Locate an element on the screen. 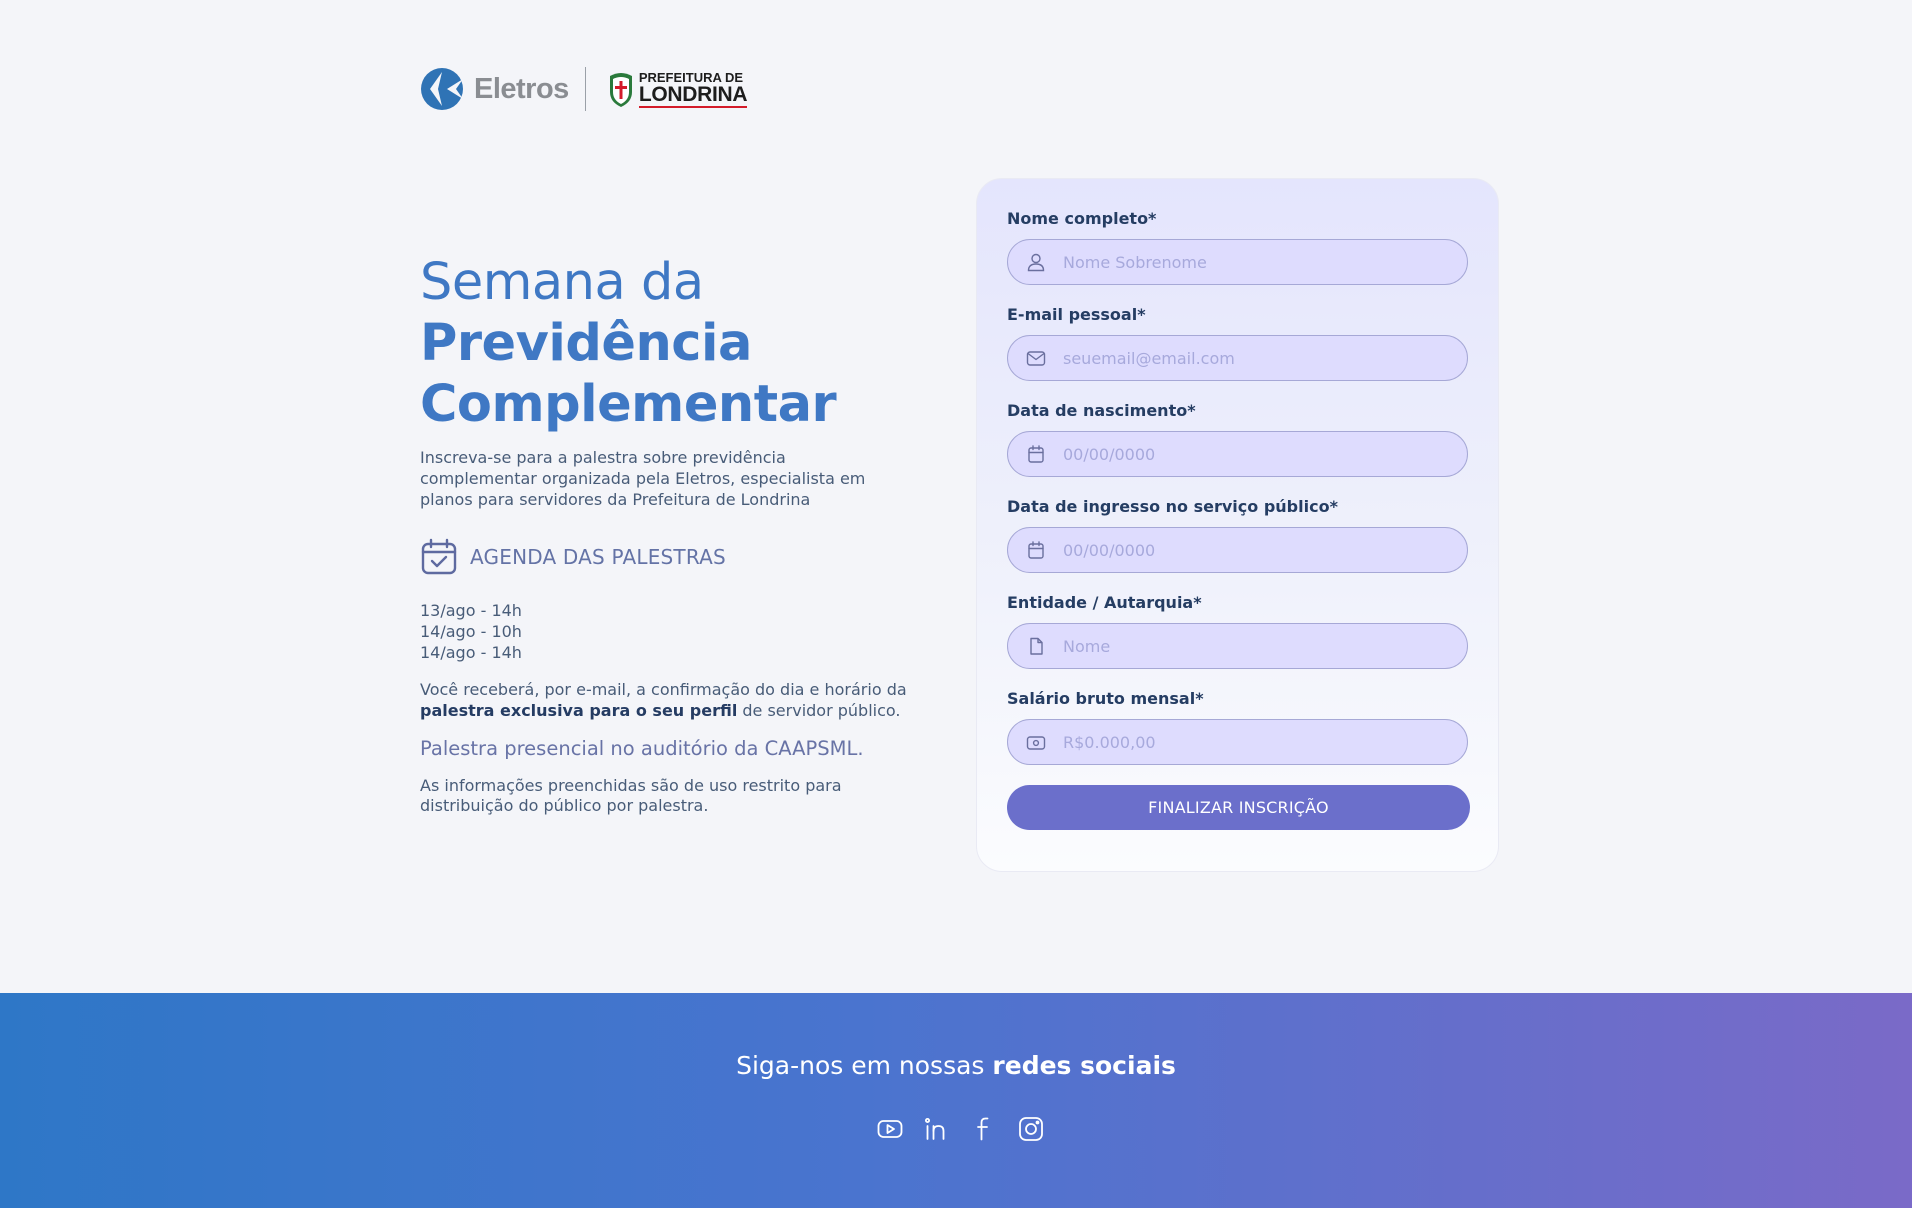  header-logos: Eletros PREFEITURA DE LONDRINA is located at coordinates (584, 89).